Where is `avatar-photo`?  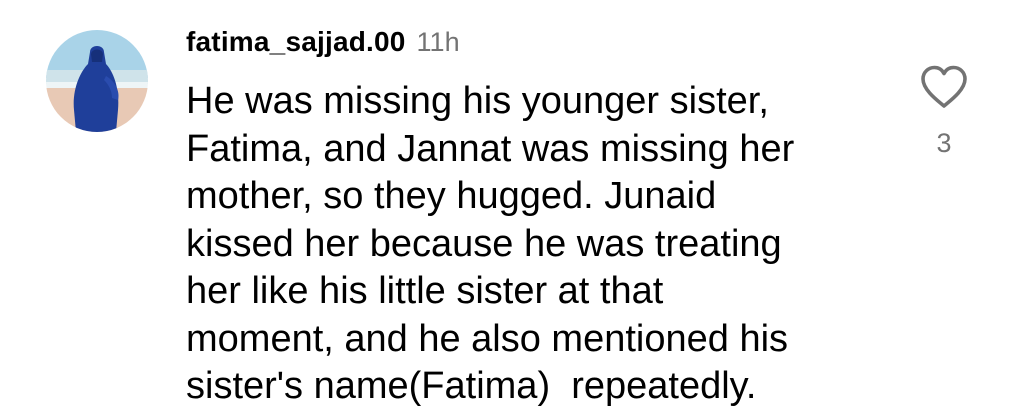
avatar-photo is located at coordinates (97, 81).